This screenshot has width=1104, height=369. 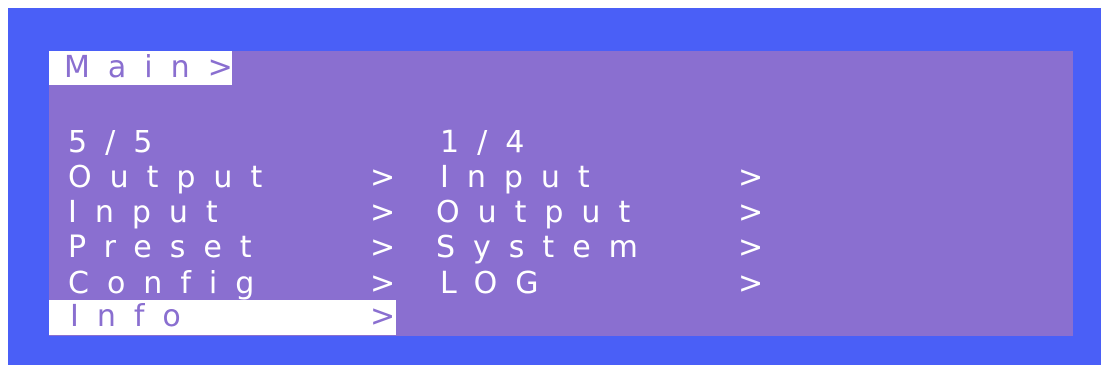 I want to click on selected-menu-item-highlight: Info >, so click(x=222, y=317).